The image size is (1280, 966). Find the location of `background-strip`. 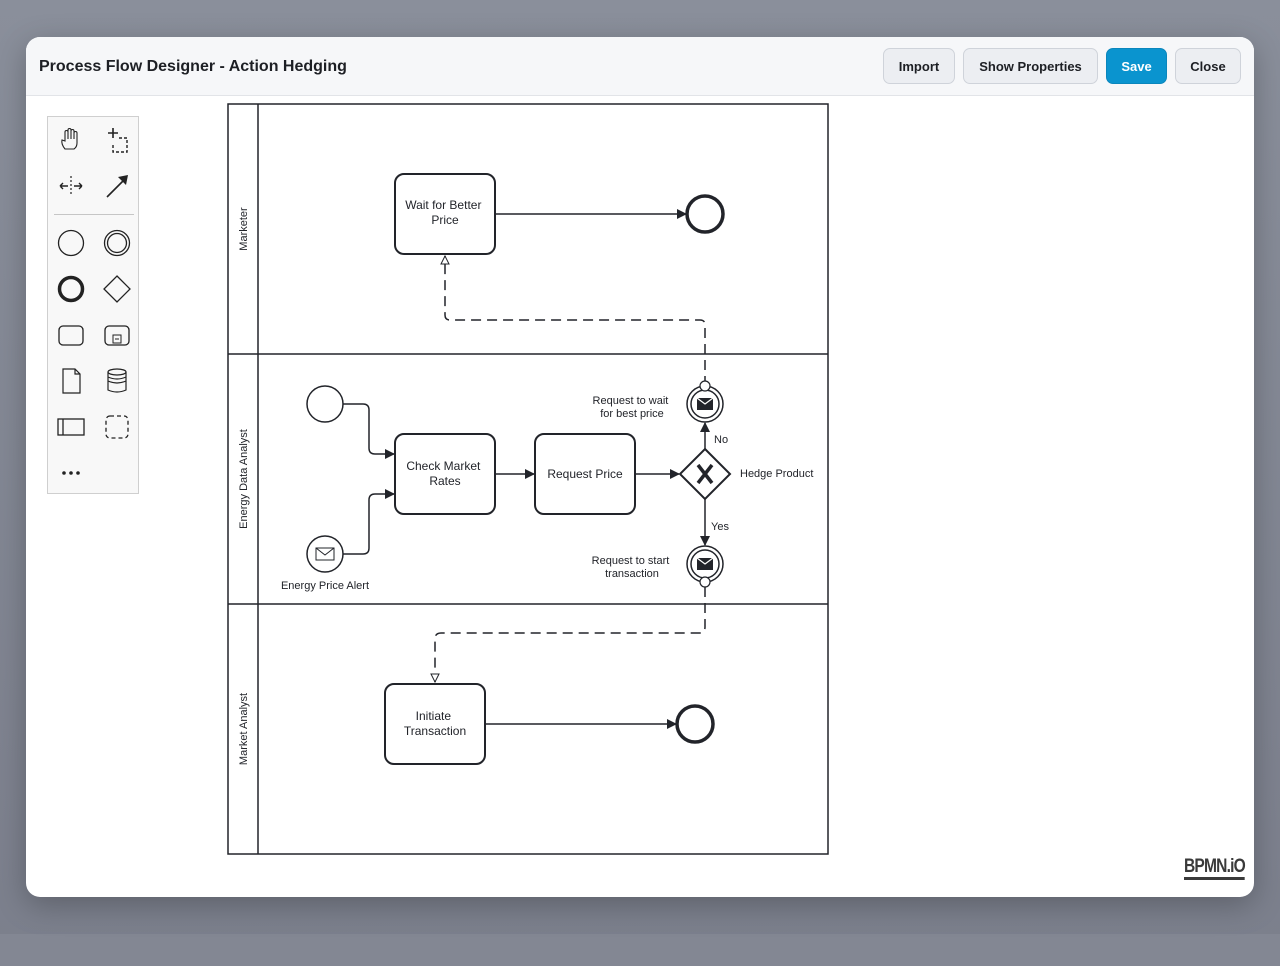

background-strip is located at coordinates (640, 950).